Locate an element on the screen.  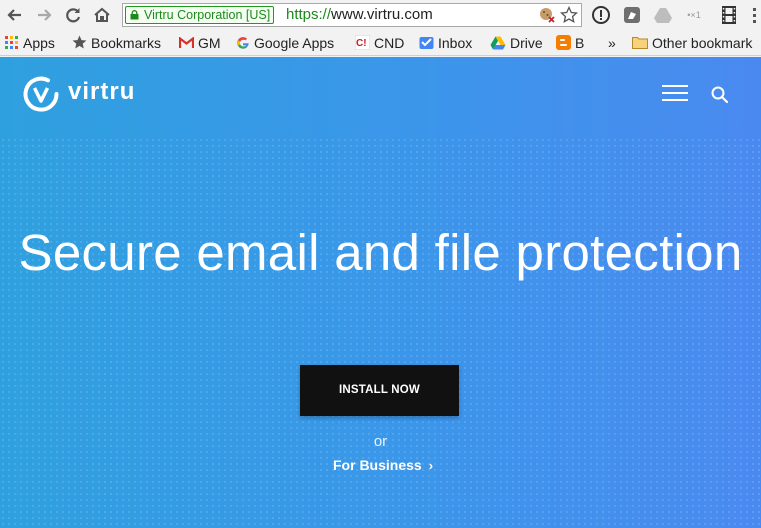
back-arrow-icon is located at coordinates (14, 15).